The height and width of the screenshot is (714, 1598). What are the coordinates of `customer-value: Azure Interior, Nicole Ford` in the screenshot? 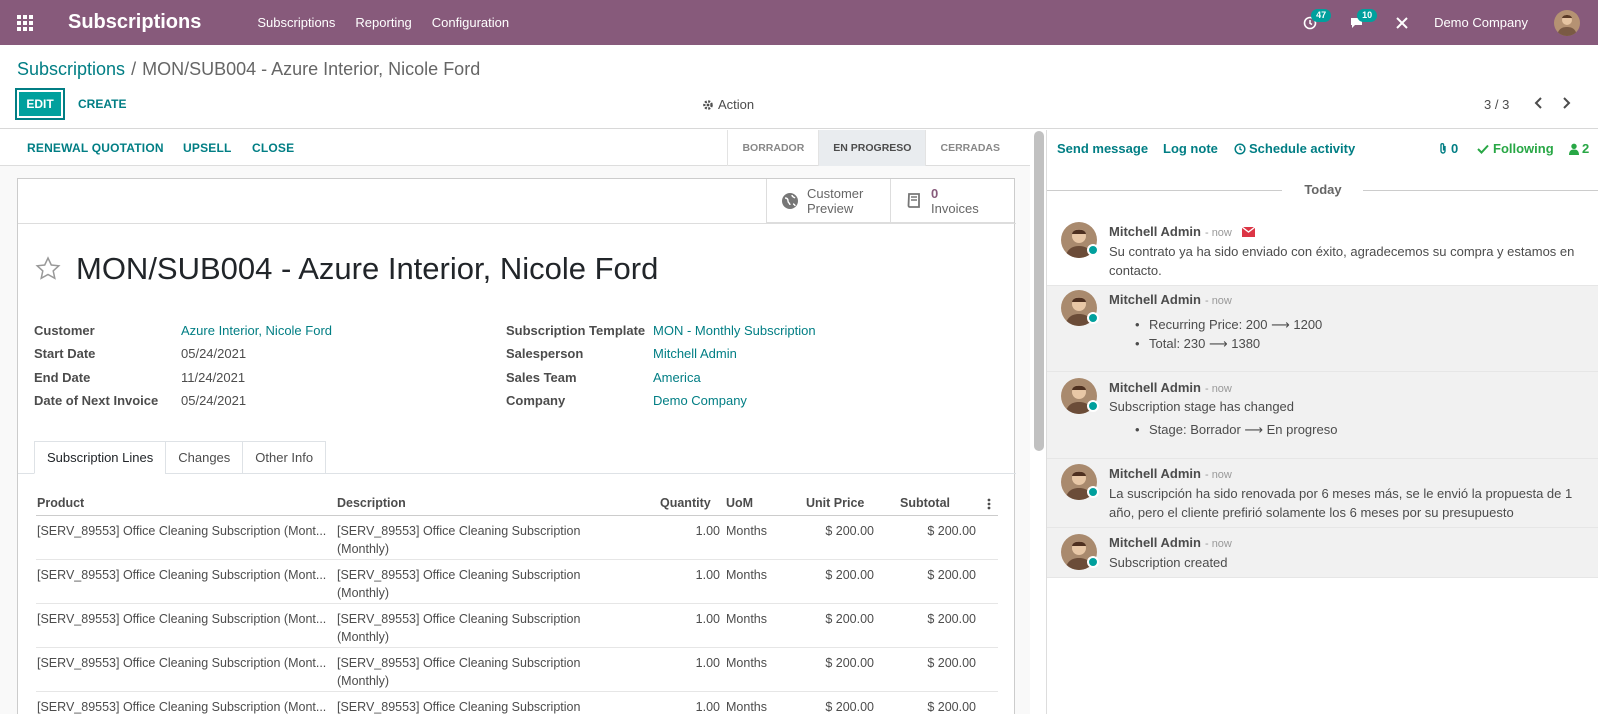 It's located at (256, 330).